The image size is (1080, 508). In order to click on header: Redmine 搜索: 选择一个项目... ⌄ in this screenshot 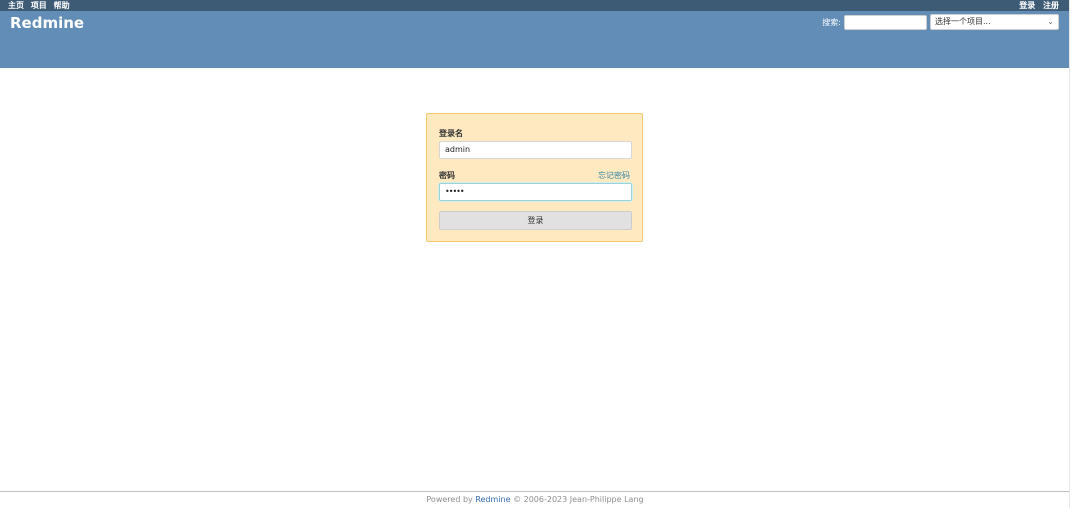, I will do `click(535, 39)`.